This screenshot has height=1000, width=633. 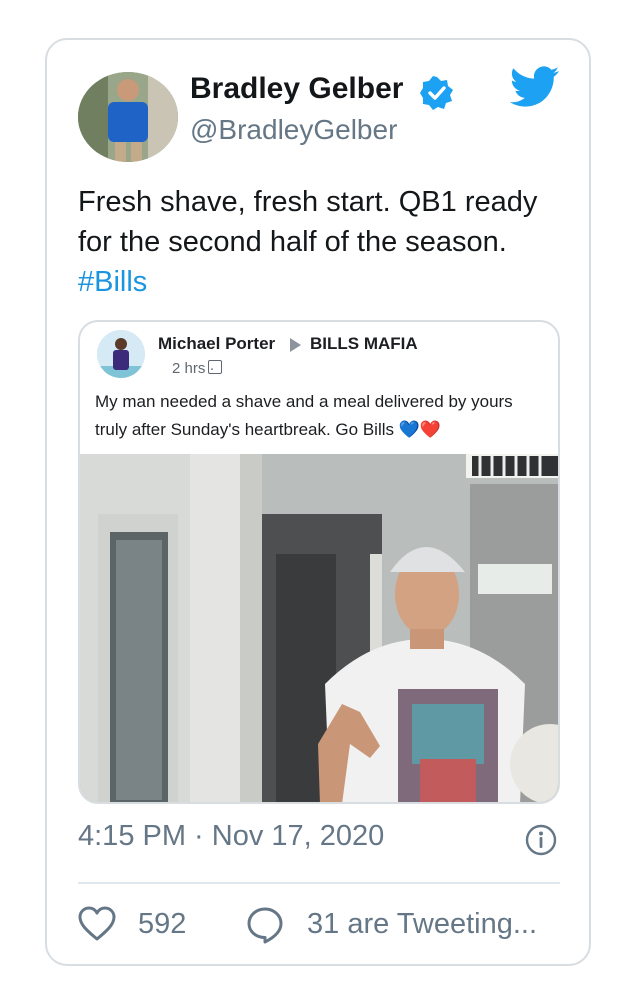 I want to click on tweet-timestamp: 4:15 PM · Nov 17, 2020, so click(x=231, y=836).